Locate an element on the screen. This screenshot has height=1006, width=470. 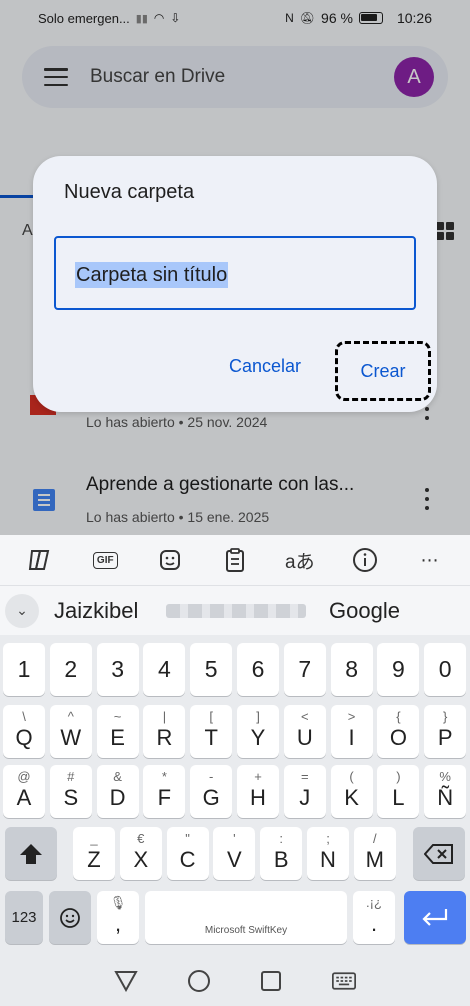
key-n: ; N is located at coordinates (328, 853).